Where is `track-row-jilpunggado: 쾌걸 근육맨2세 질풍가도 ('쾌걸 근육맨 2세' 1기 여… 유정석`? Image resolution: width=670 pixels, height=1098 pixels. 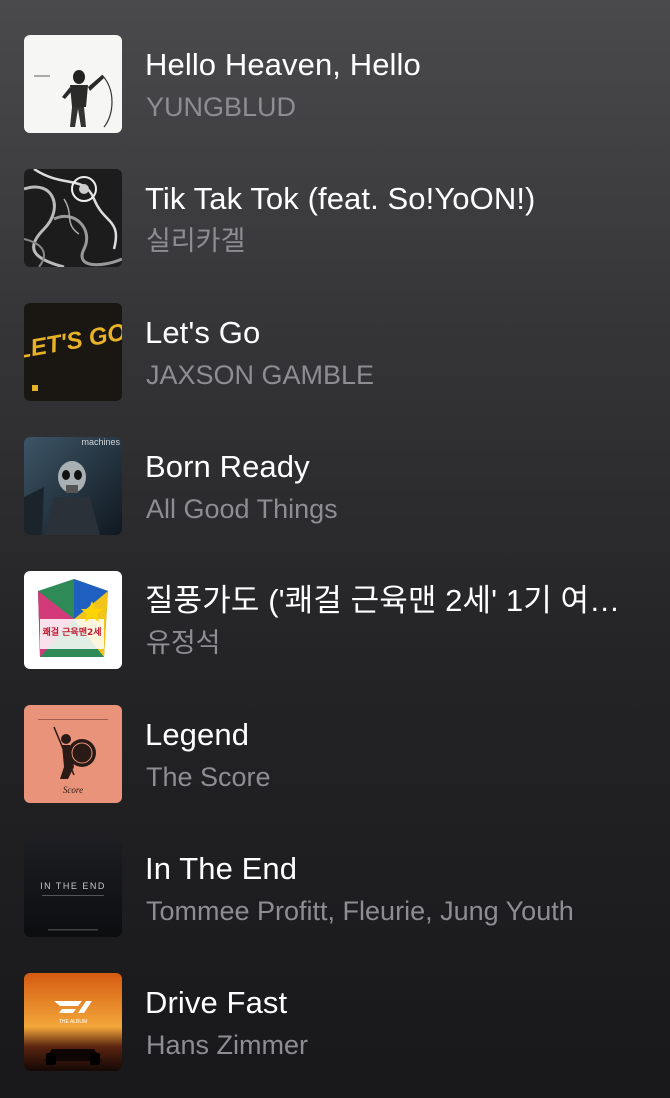
track-row-jilpunggado: 쾌걸 근육맨2세 질풍가도 ('쾌걸 근육맨 2세' 1기 여… 유정석 is located at coordinates (335, 603).